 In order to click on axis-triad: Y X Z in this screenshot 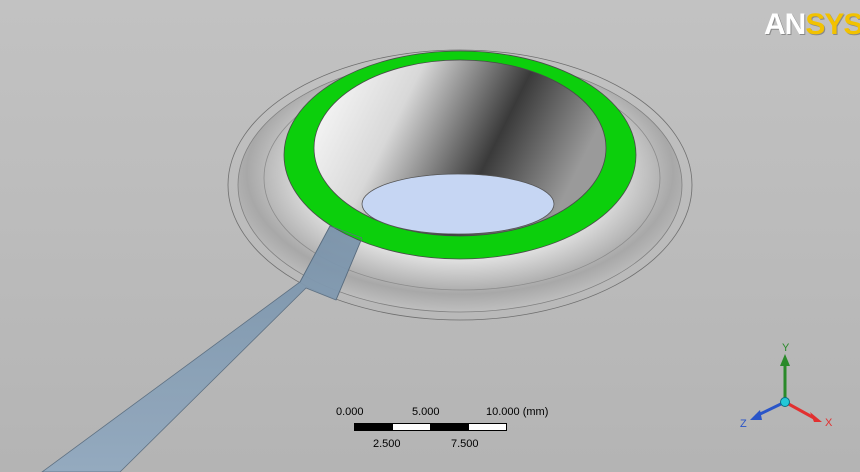, I will do `click(785, 386)`.